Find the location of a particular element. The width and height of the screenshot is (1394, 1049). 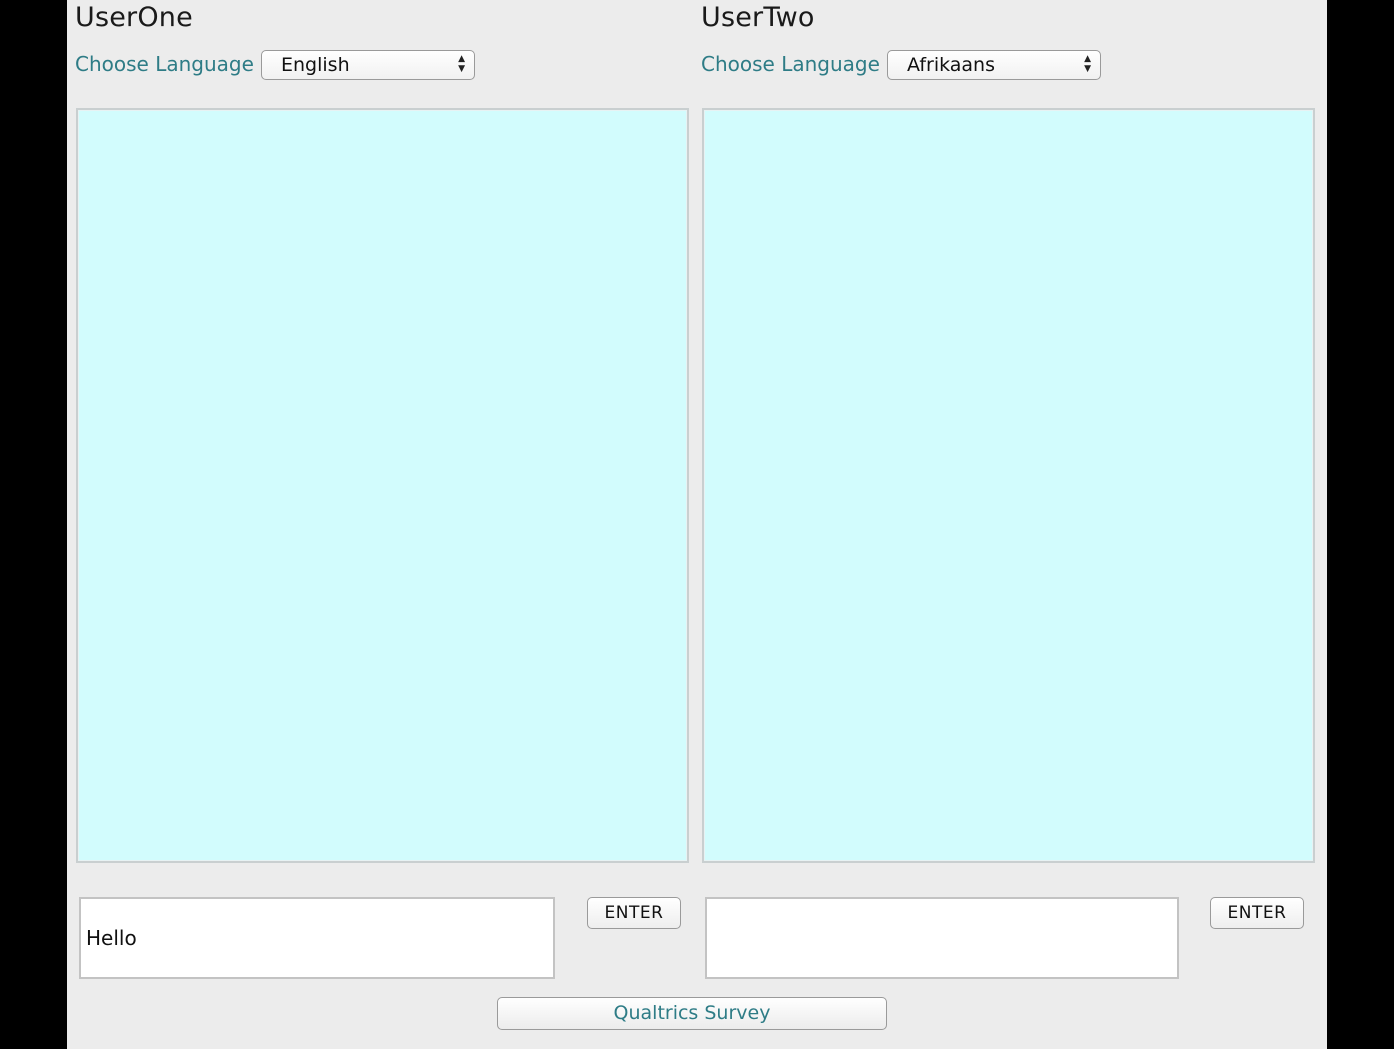

user-one-language-value: English is located at coordinates (315, 65).